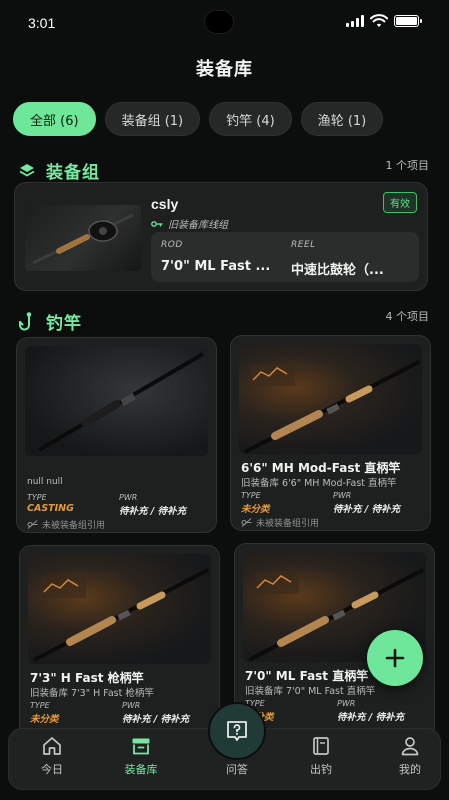  Describe the element at coordinates (379, 20) in the screenshot. I see `wifi-icon` at that location.